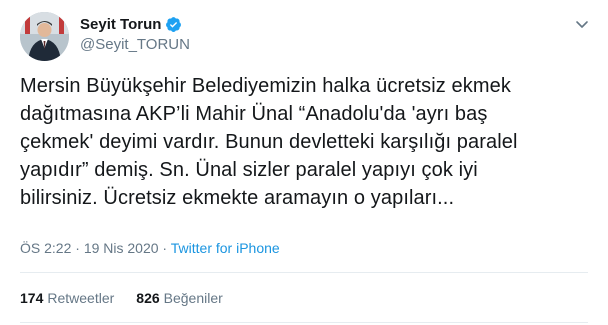 This screenshot has height=325, width=608. I want to click on author-name-text: Seyit Torun, so click(121, 24).